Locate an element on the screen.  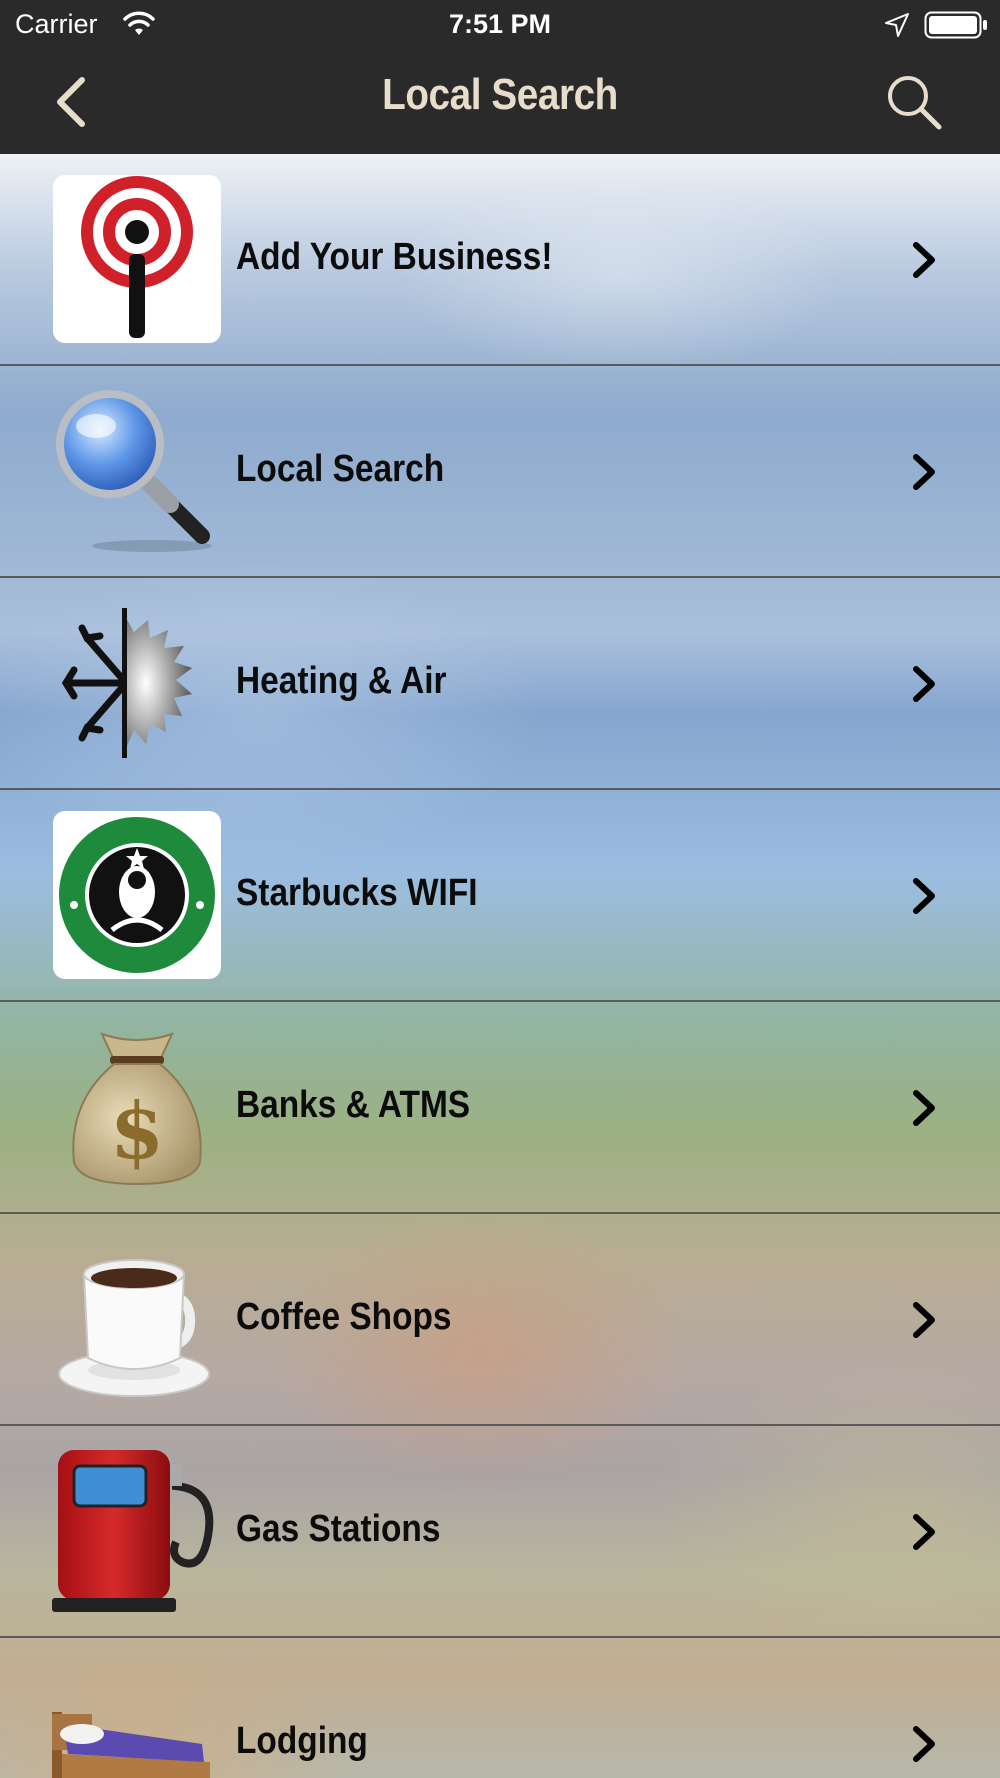
bed-icon is located at coordinates (131, 1745).